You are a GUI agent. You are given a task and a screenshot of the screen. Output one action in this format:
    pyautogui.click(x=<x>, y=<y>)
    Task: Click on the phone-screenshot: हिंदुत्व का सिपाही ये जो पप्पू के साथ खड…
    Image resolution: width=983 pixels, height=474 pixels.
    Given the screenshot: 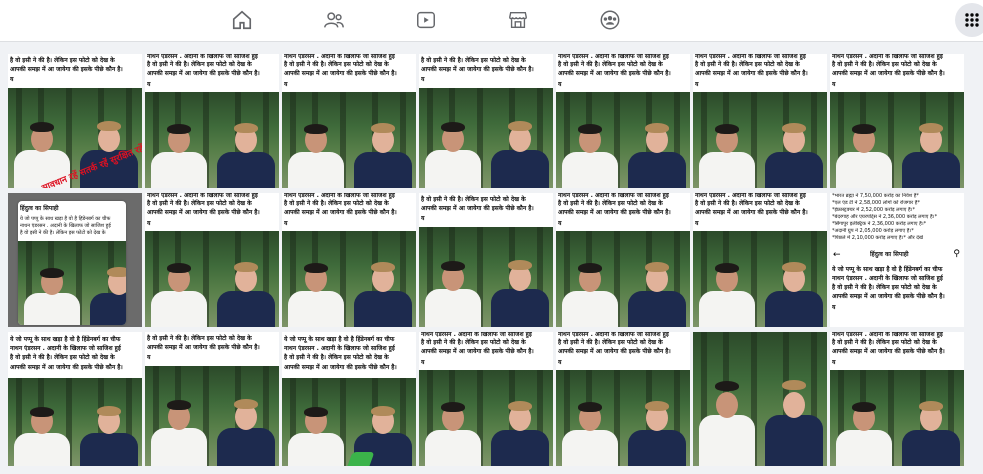 What is the action you would take?
    pyautogui.click(x=72, y=263)
    